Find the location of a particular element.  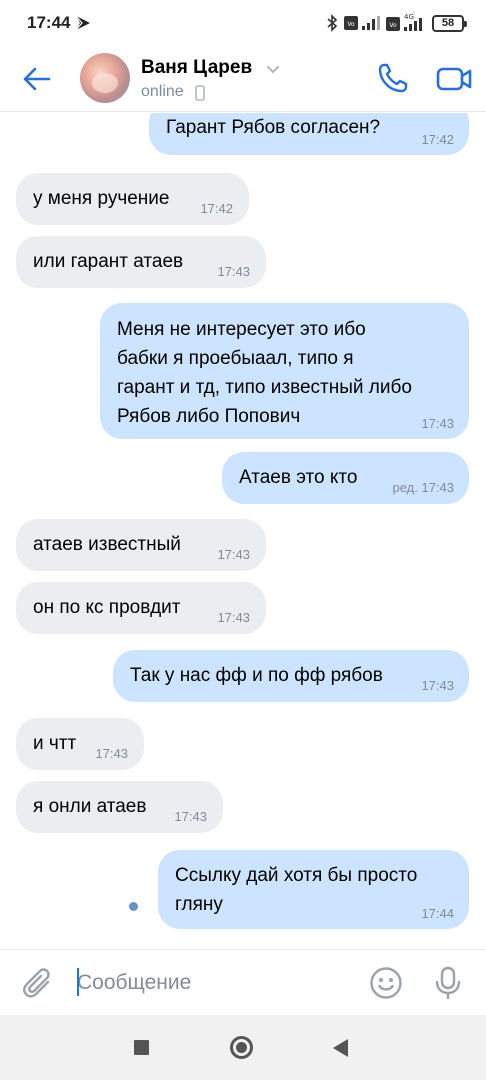

voice-message-button is located at coordinates (448, 985).